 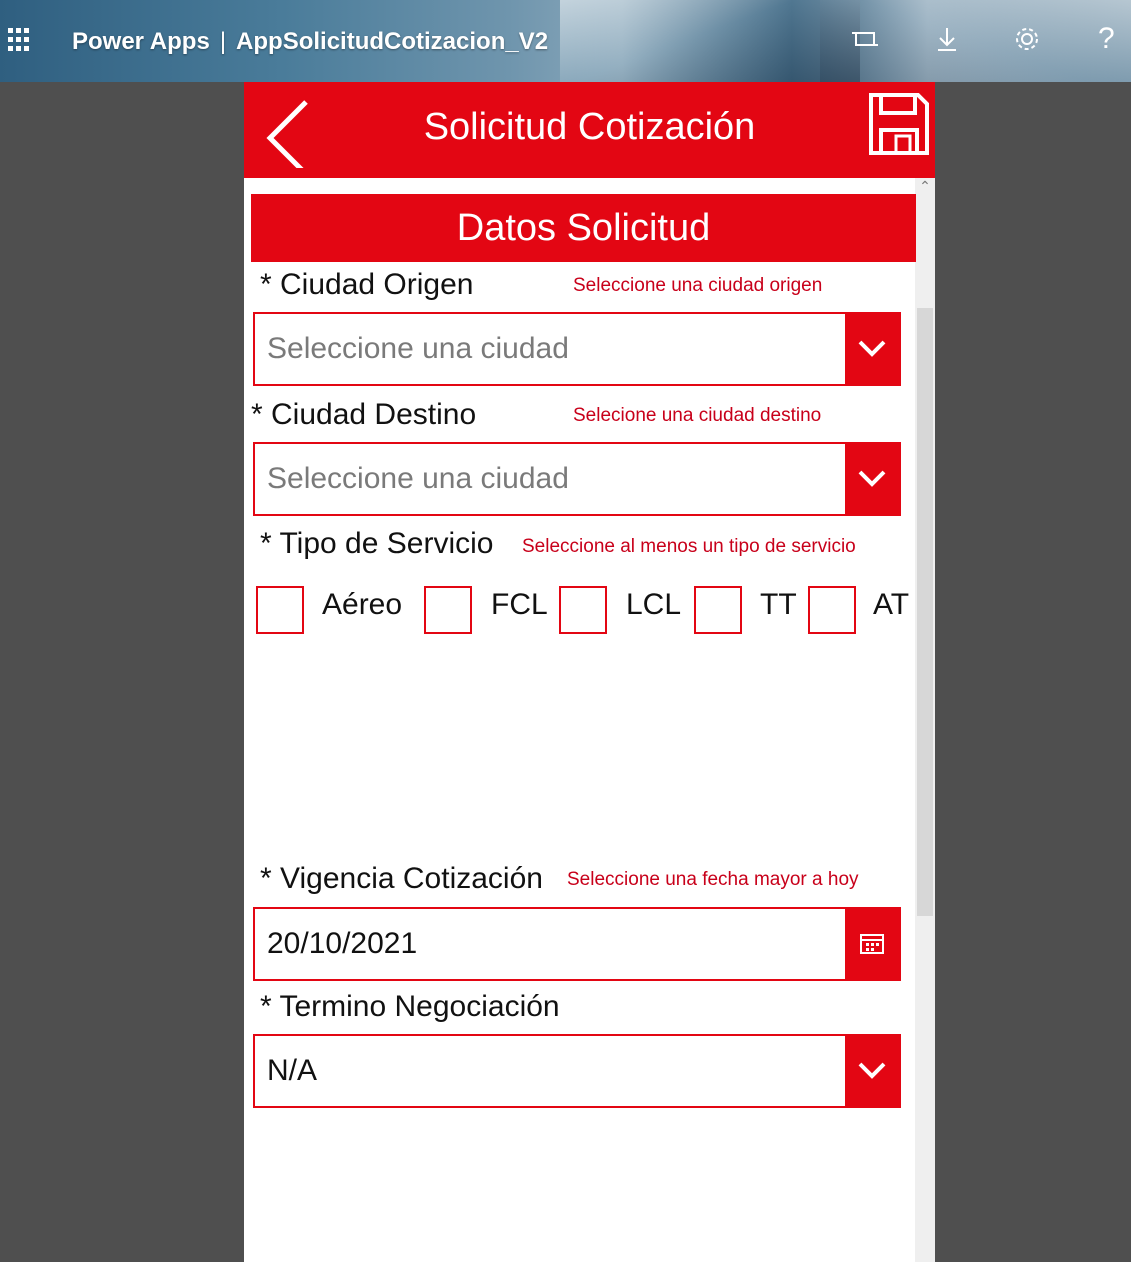 What do you see at coordinates (577, 349) in the screenshot?
I see `origin-dropdown: Seleccione una ciudad` at bounding box center [577, 349].